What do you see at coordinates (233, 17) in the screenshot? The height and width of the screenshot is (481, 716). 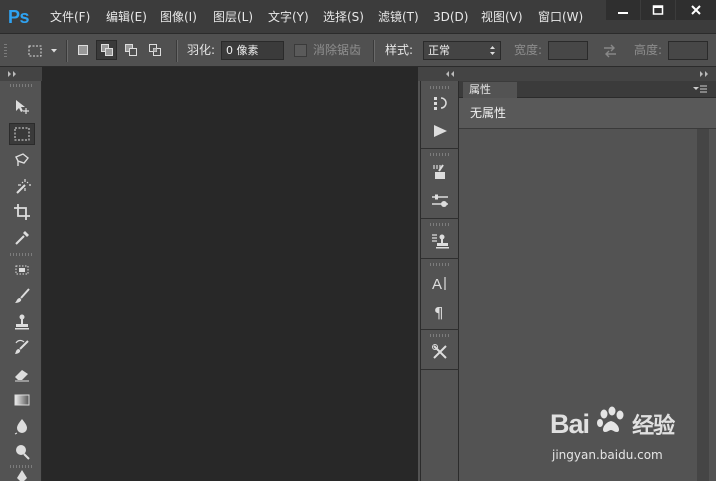 I see `menu-layer: 图层(L)` at bounding box center [233, 17].